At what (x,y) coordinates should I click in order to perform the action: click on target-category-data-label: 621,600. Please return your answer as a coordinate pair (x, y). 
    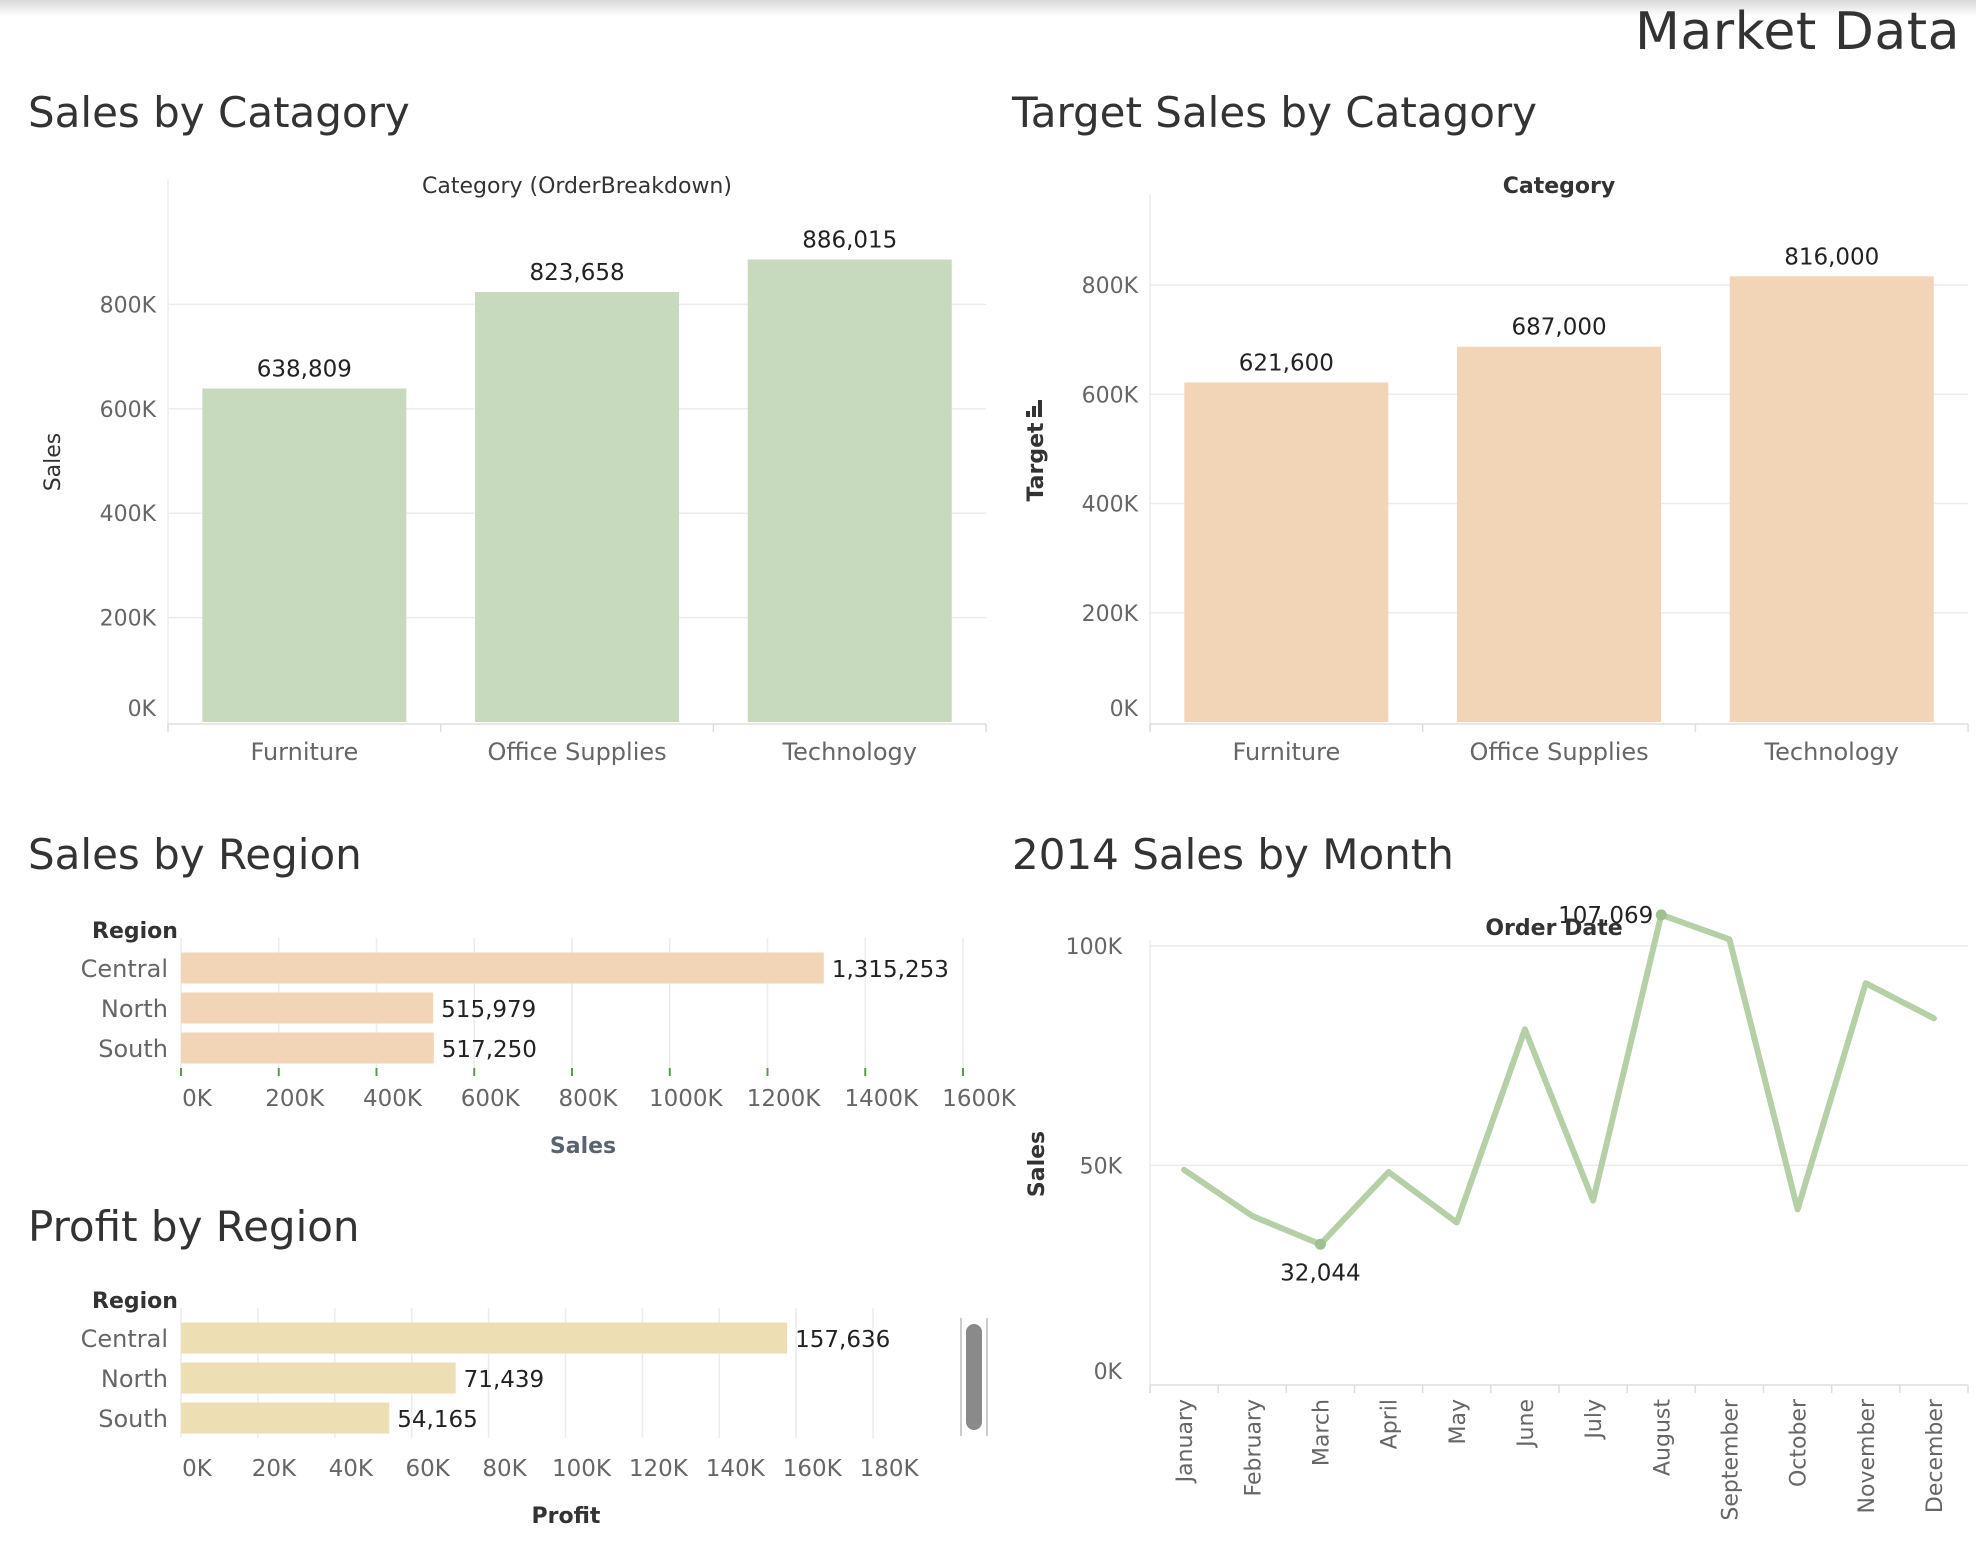
    Looking at the image, I should click on (1286, 363).